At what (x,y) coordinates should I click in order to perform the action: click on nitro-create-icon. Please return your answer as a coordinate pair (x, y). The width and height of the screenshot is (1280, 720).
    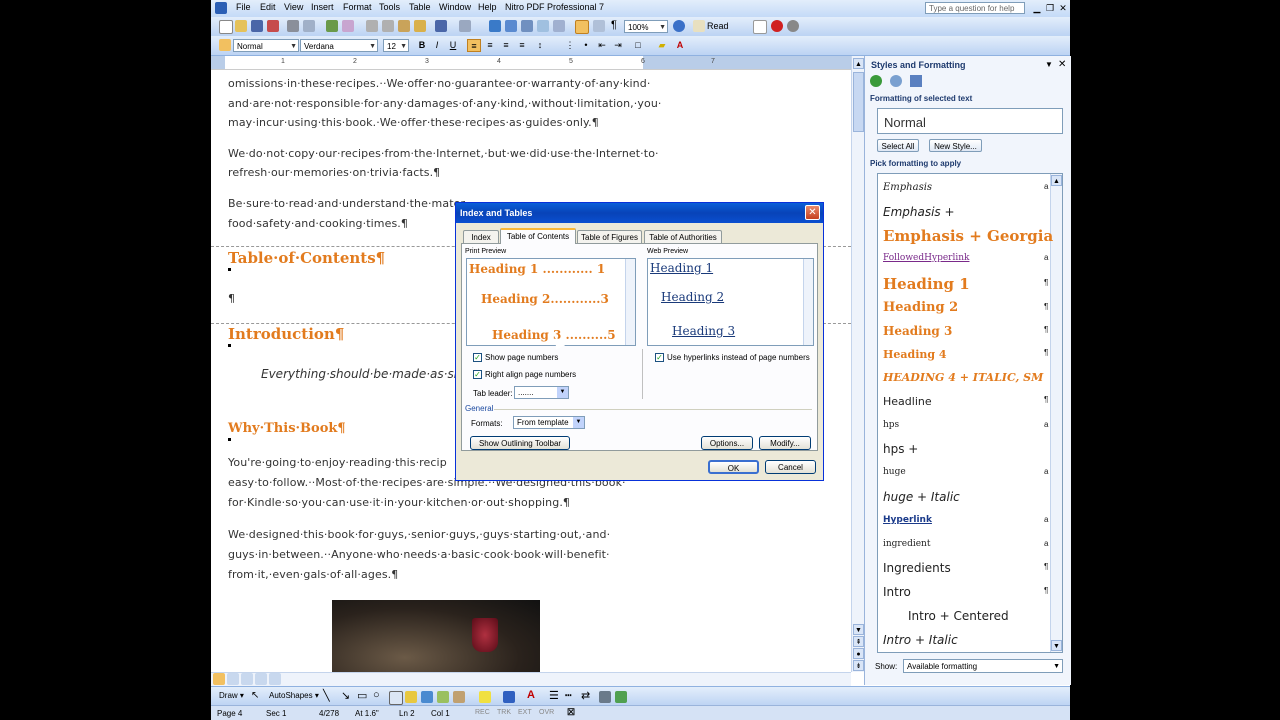
    Looking at the image, I should click on (760, 27).